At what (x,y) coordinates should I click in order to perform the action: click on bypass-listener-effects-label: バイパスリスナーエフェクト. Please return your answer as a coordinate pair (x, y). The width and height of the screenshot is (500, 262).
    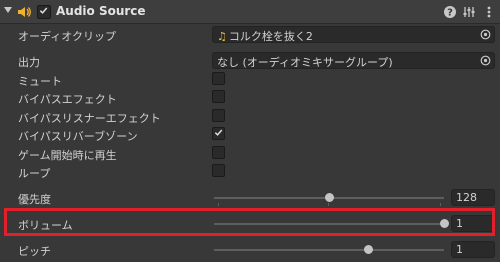
    Looking at the image, I should click on (89, 118).